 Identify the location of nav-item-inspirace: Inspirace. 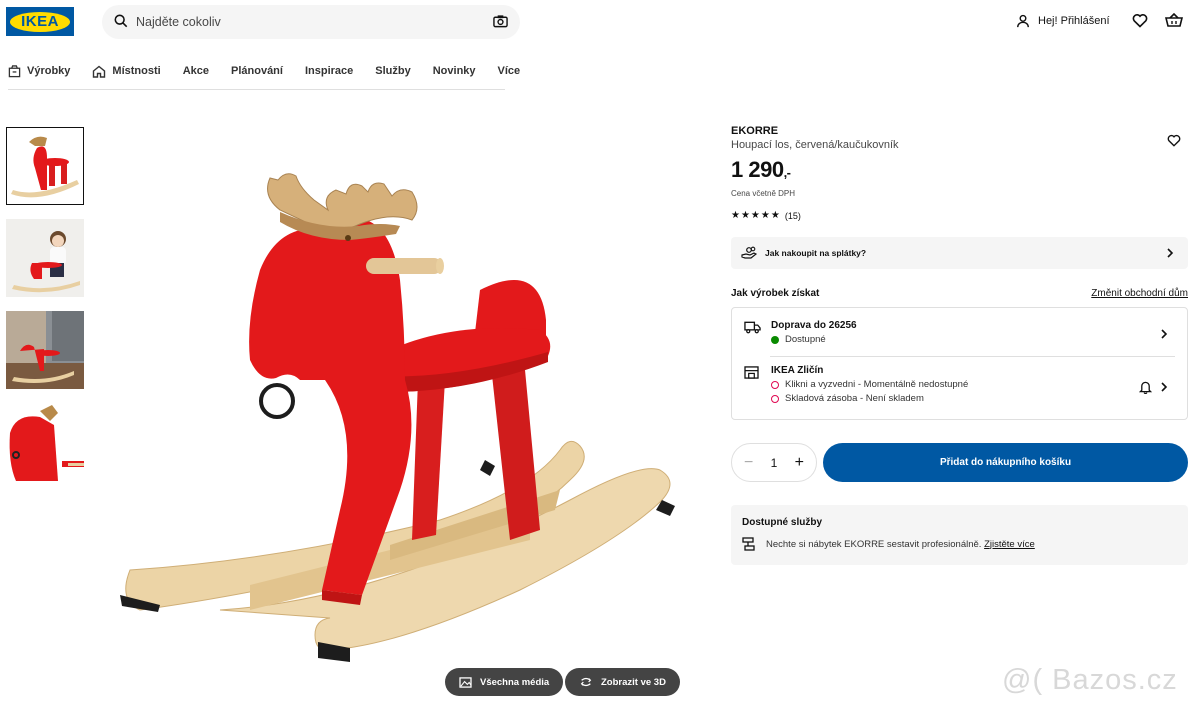
(329, 71).